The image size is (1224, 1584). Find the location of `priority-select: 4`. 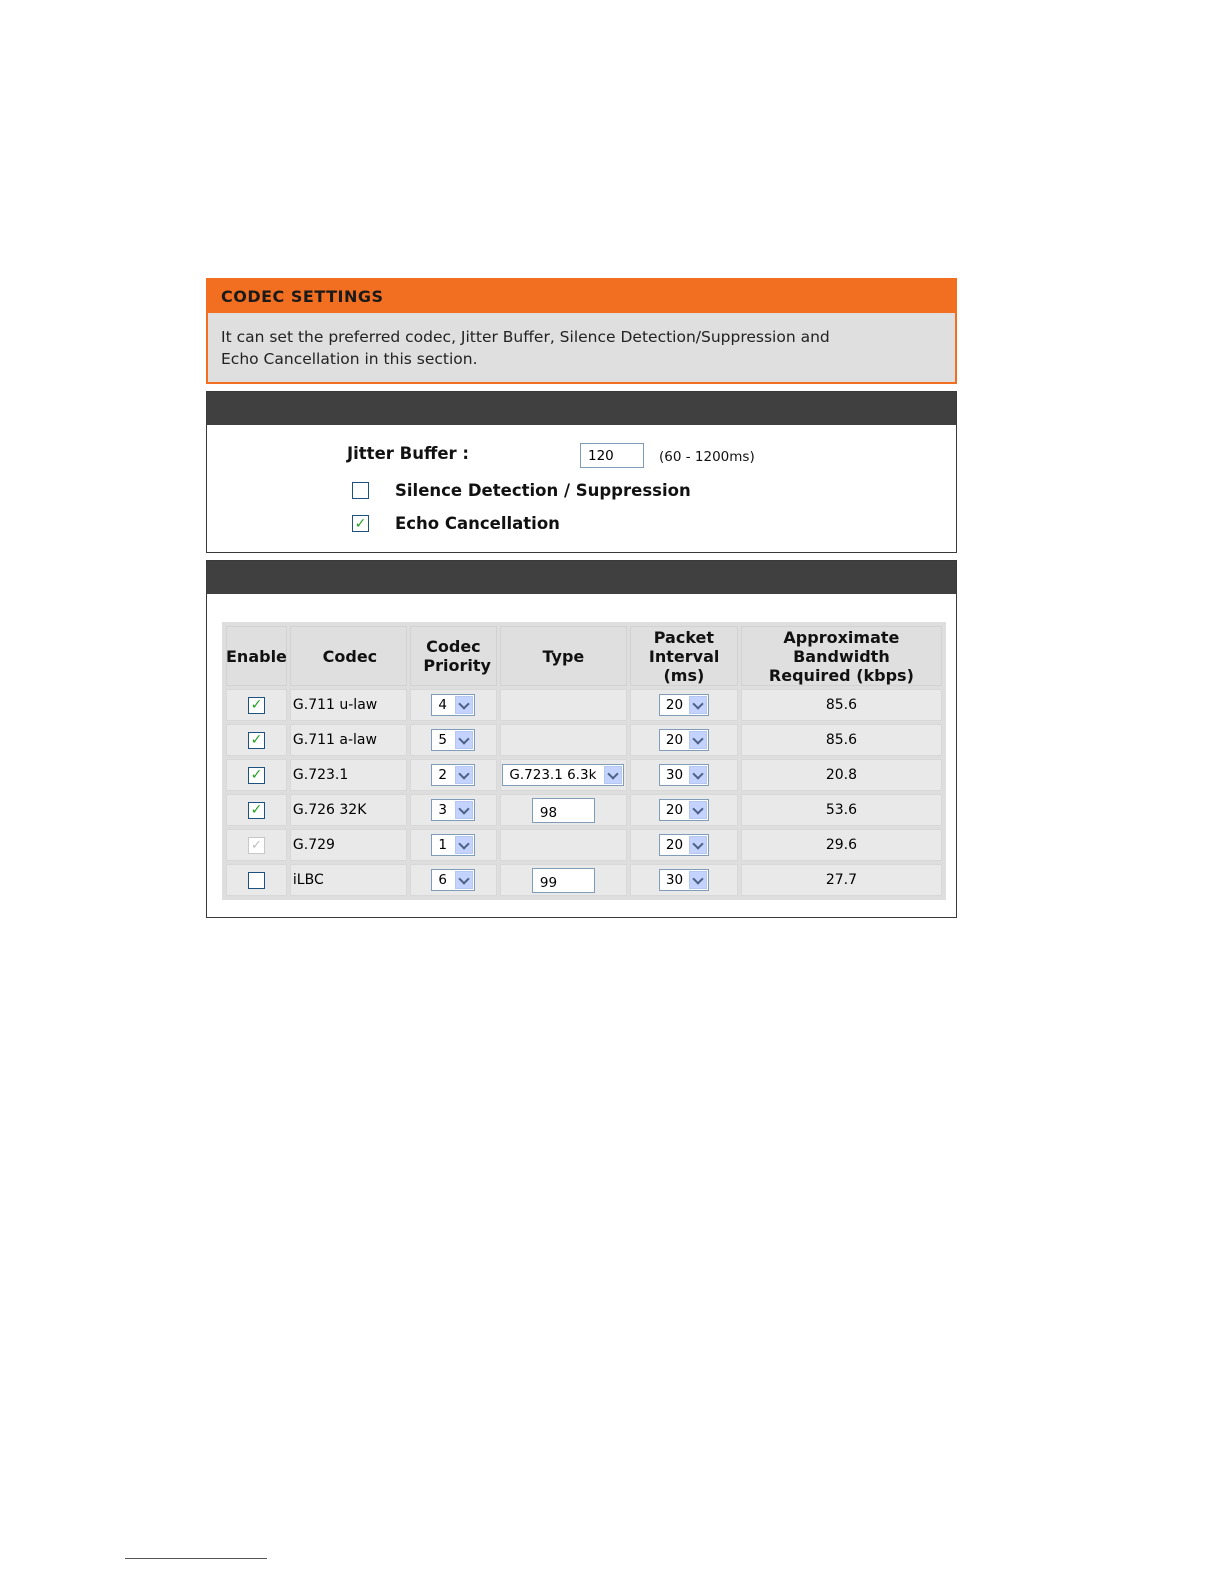

priority-select: 4 is located at coordinates (453, 705).